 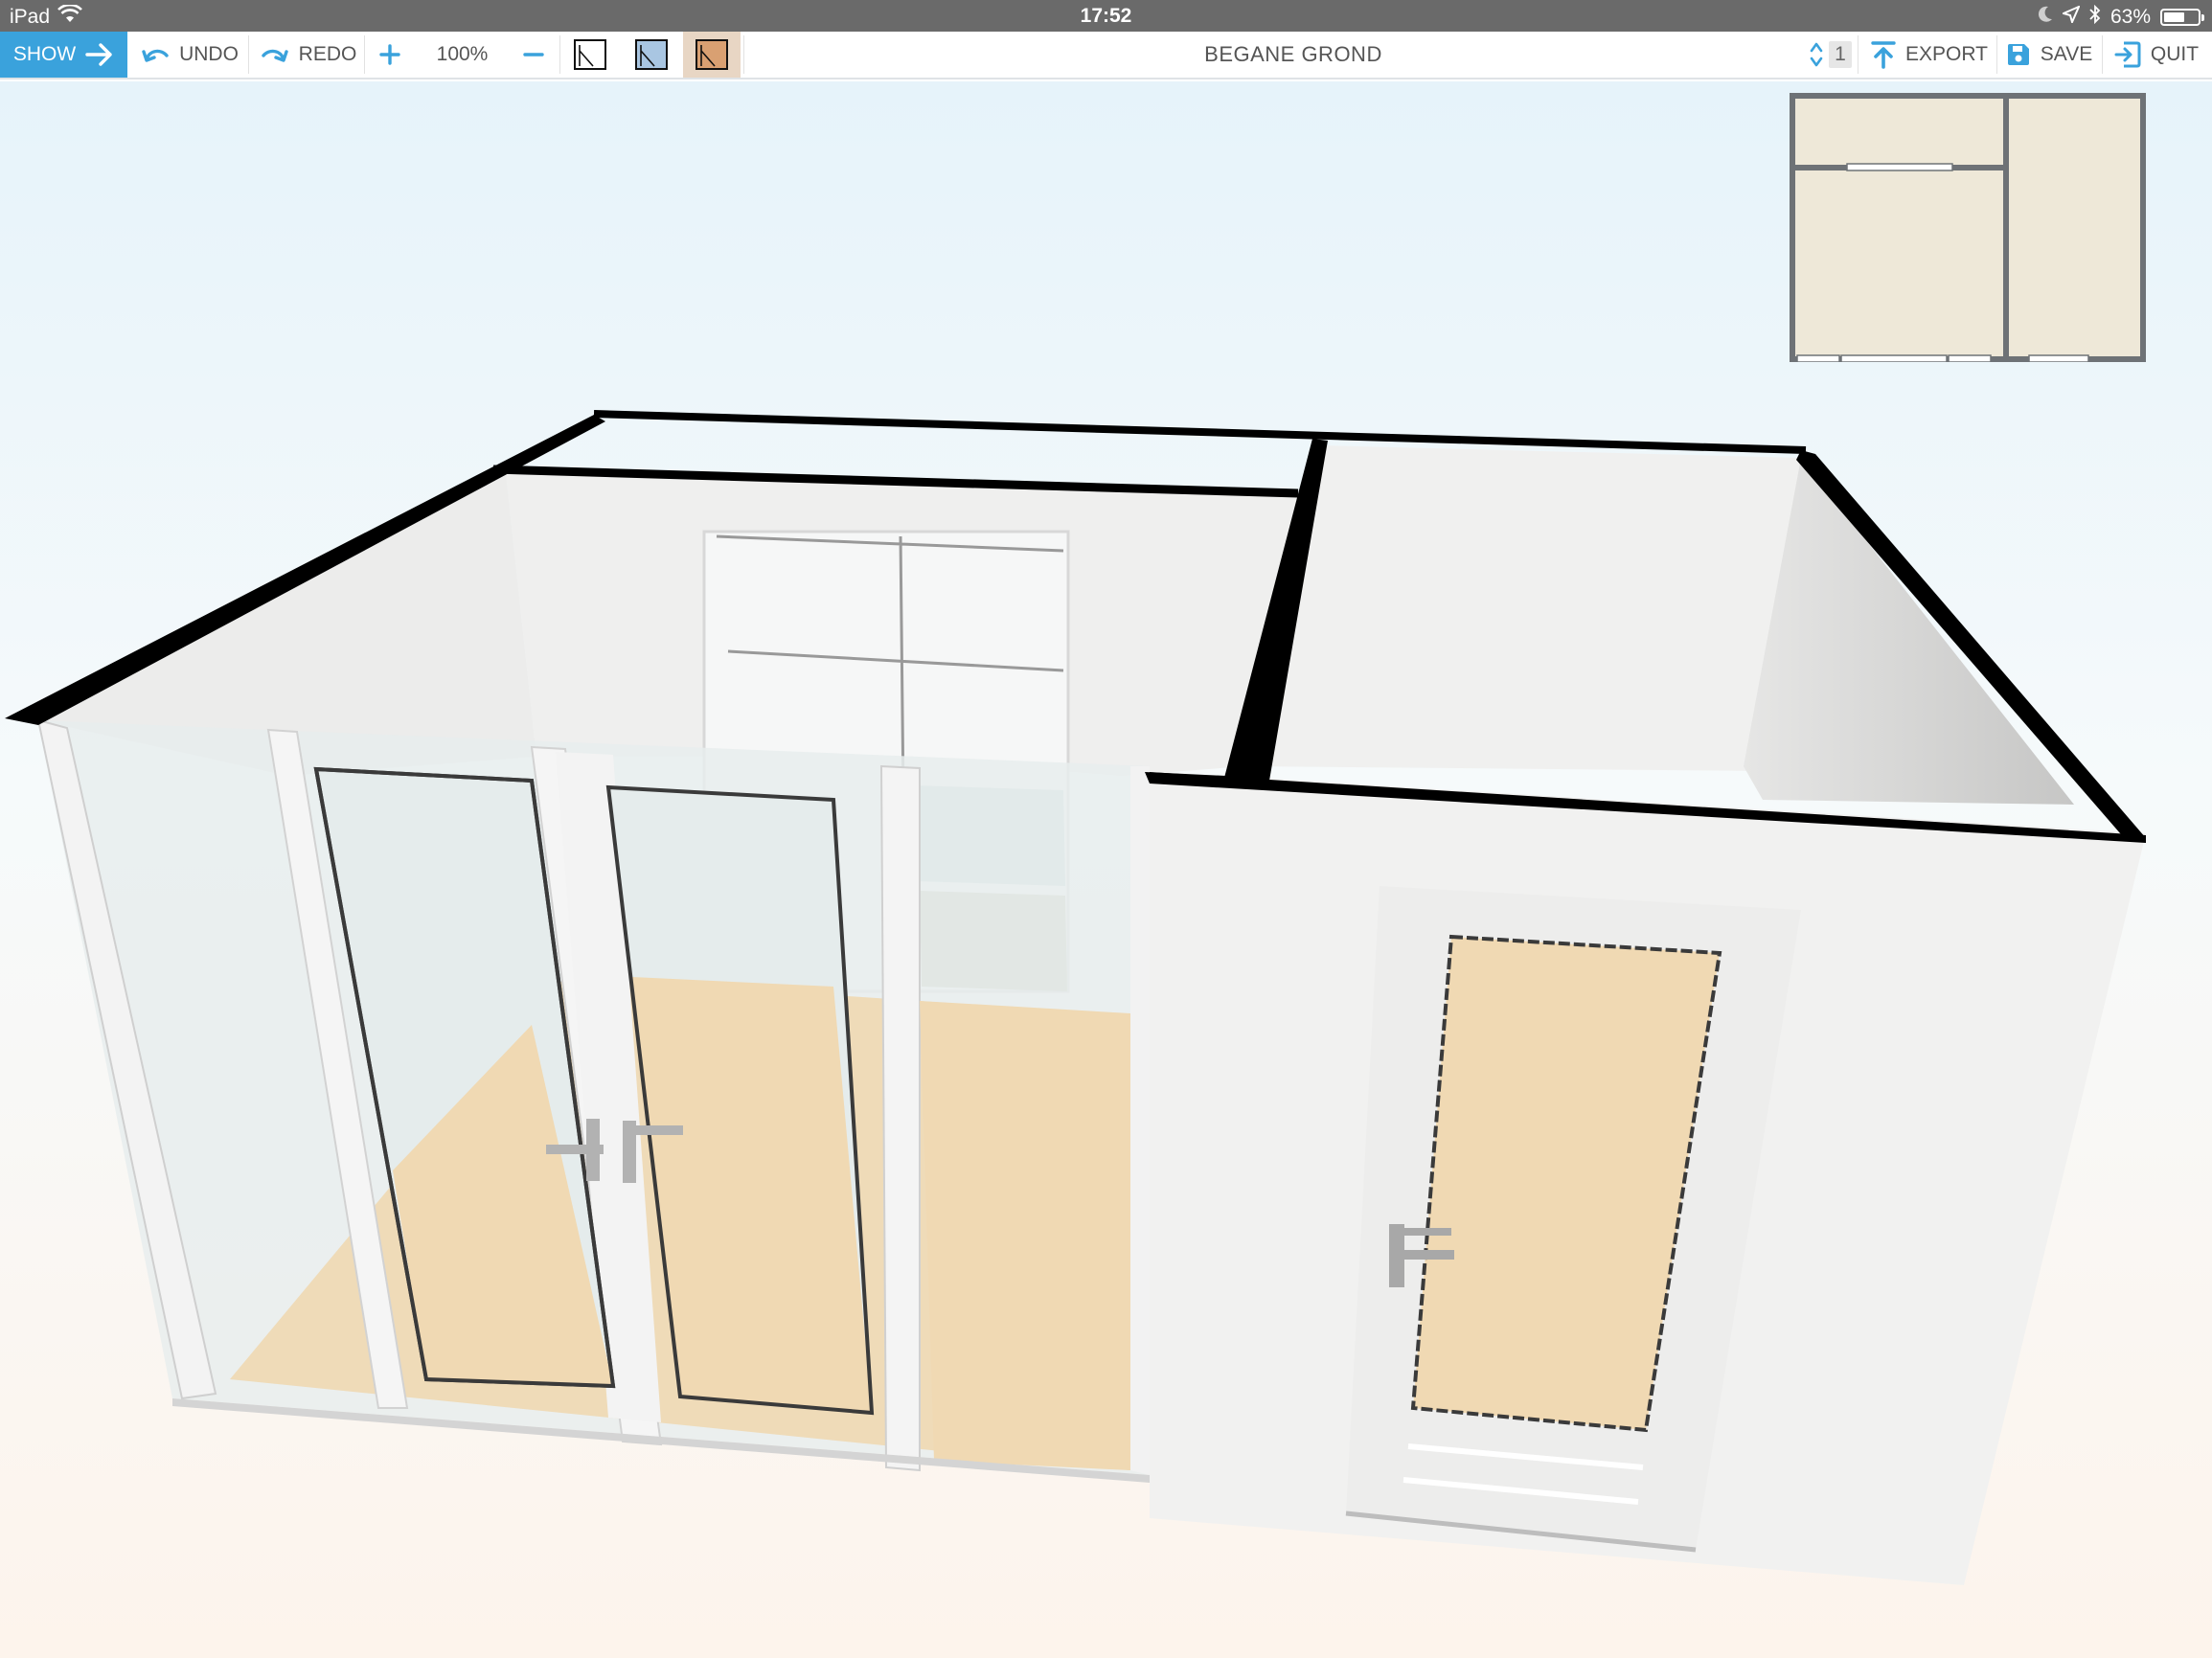 What do you see at coordinates (2175, 54) in the screenshot?
I see `quit-label: QUIT` at bounding box center [2175, 54].